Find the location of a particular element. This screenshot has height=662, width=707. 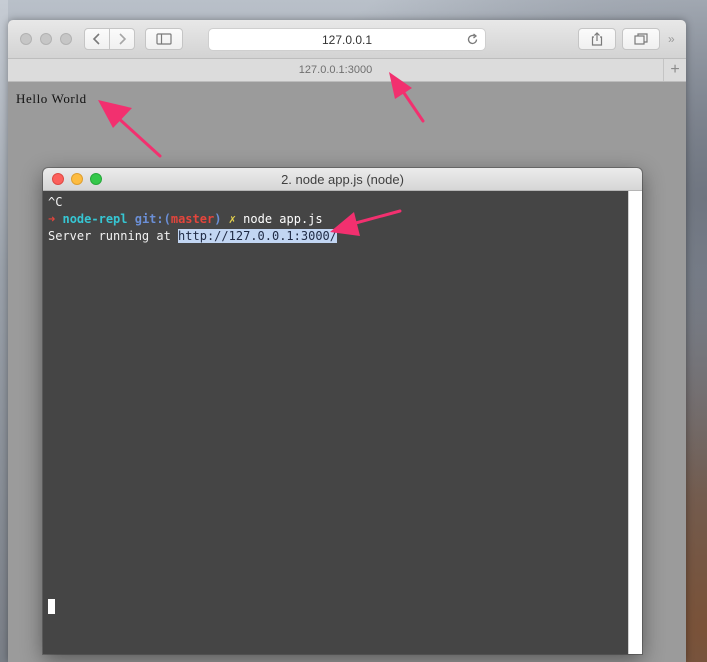

tabs-overview-icon is located at coordinates (641, 39).